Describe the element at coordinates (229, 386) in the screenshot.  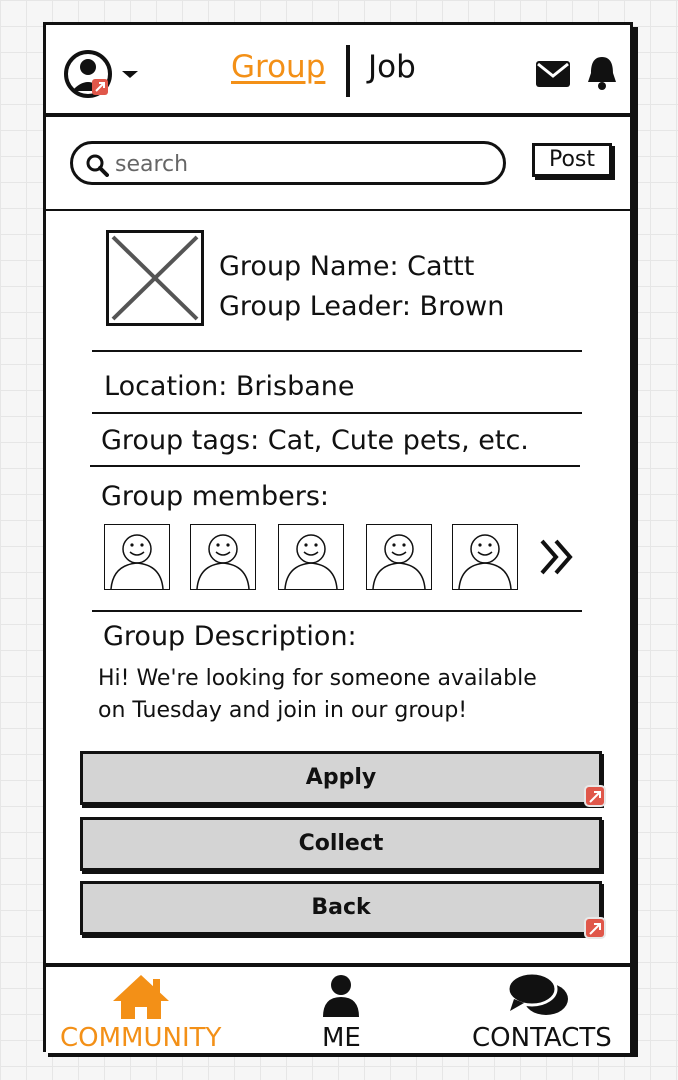
I see `group-location: Location: Brisbane` at that location.